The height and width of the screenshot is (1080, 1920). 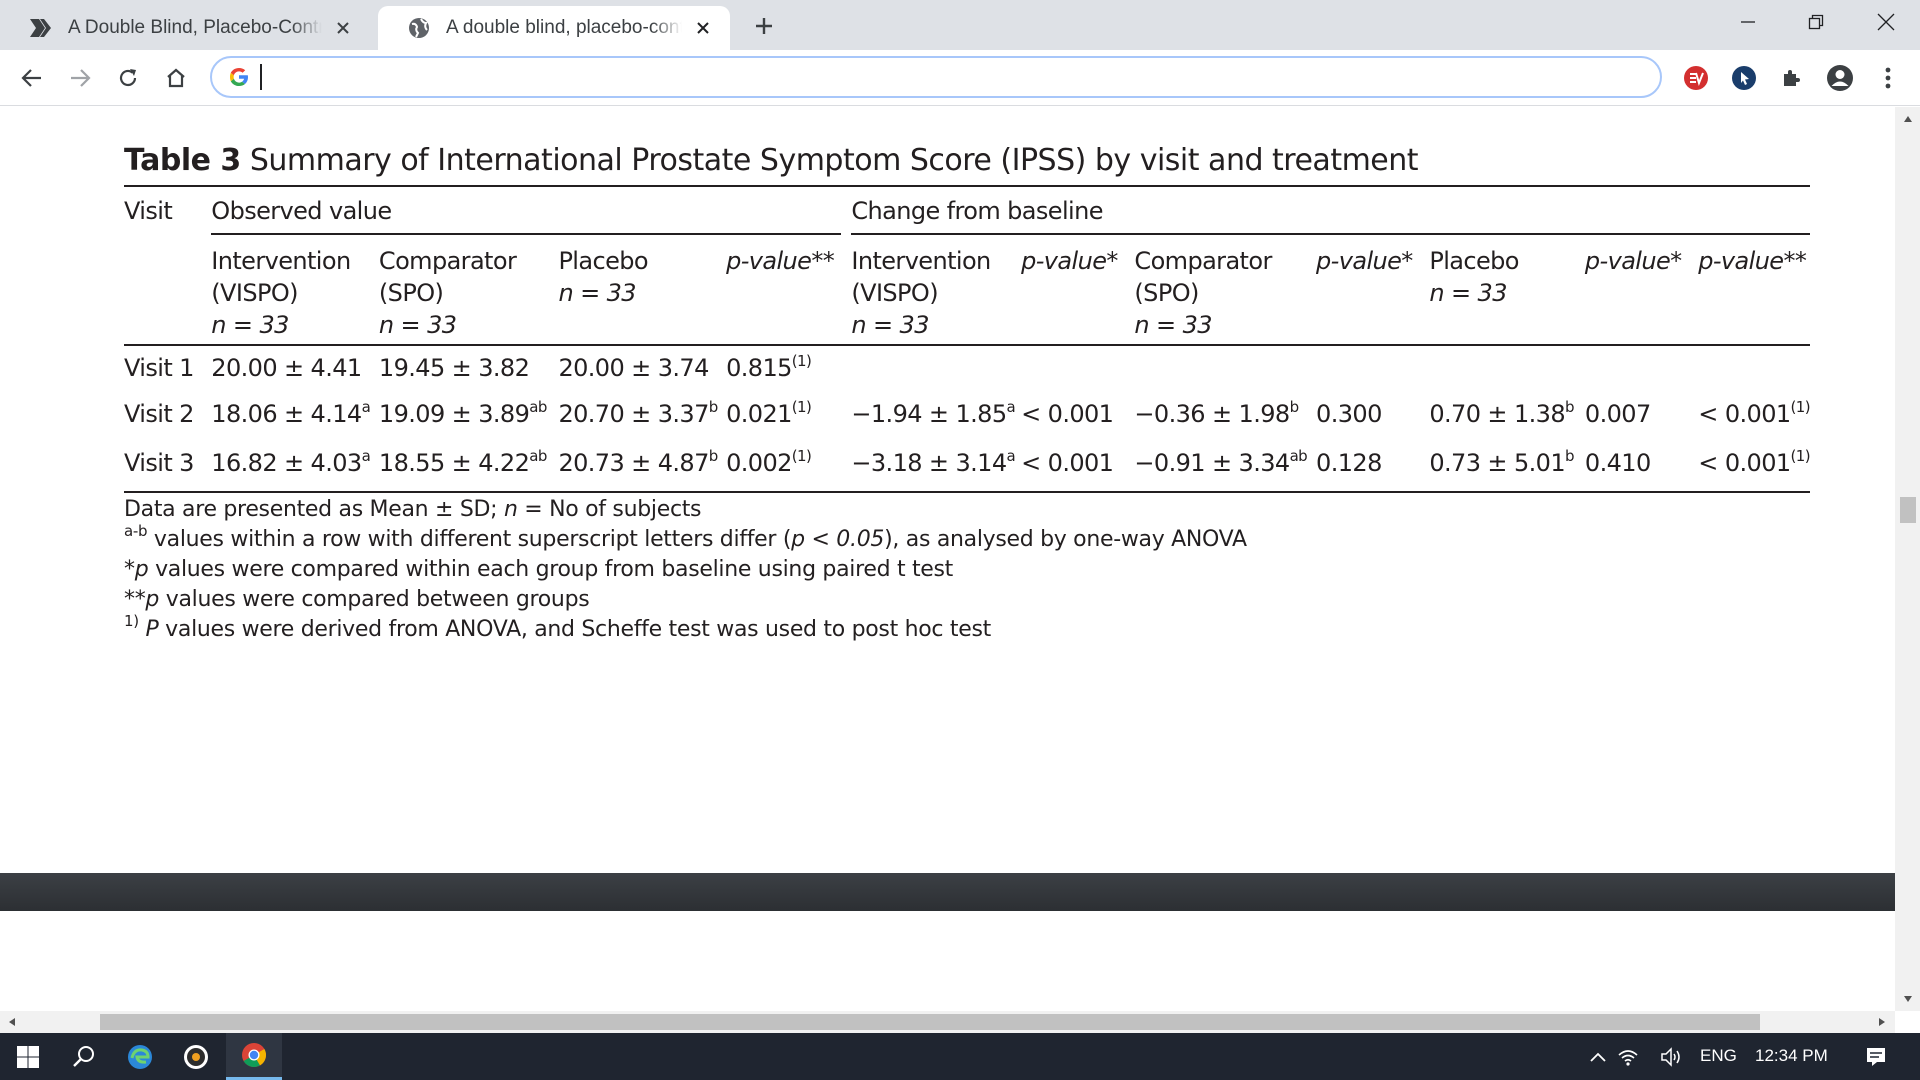 What do you see at coordinates (40, 28) in the screenshot?
I see `readcube-icon` at bounding box center [40, 28].